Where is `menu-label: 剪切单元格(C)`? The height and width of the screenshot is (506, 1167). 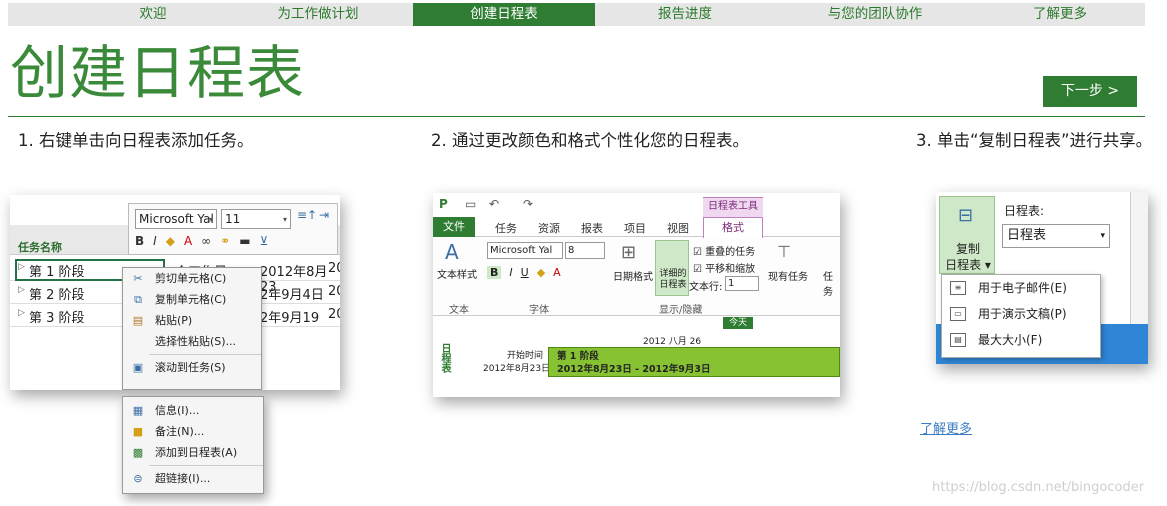 menu-label: 剪切单元格(C) is located at coordinates (191, 278).